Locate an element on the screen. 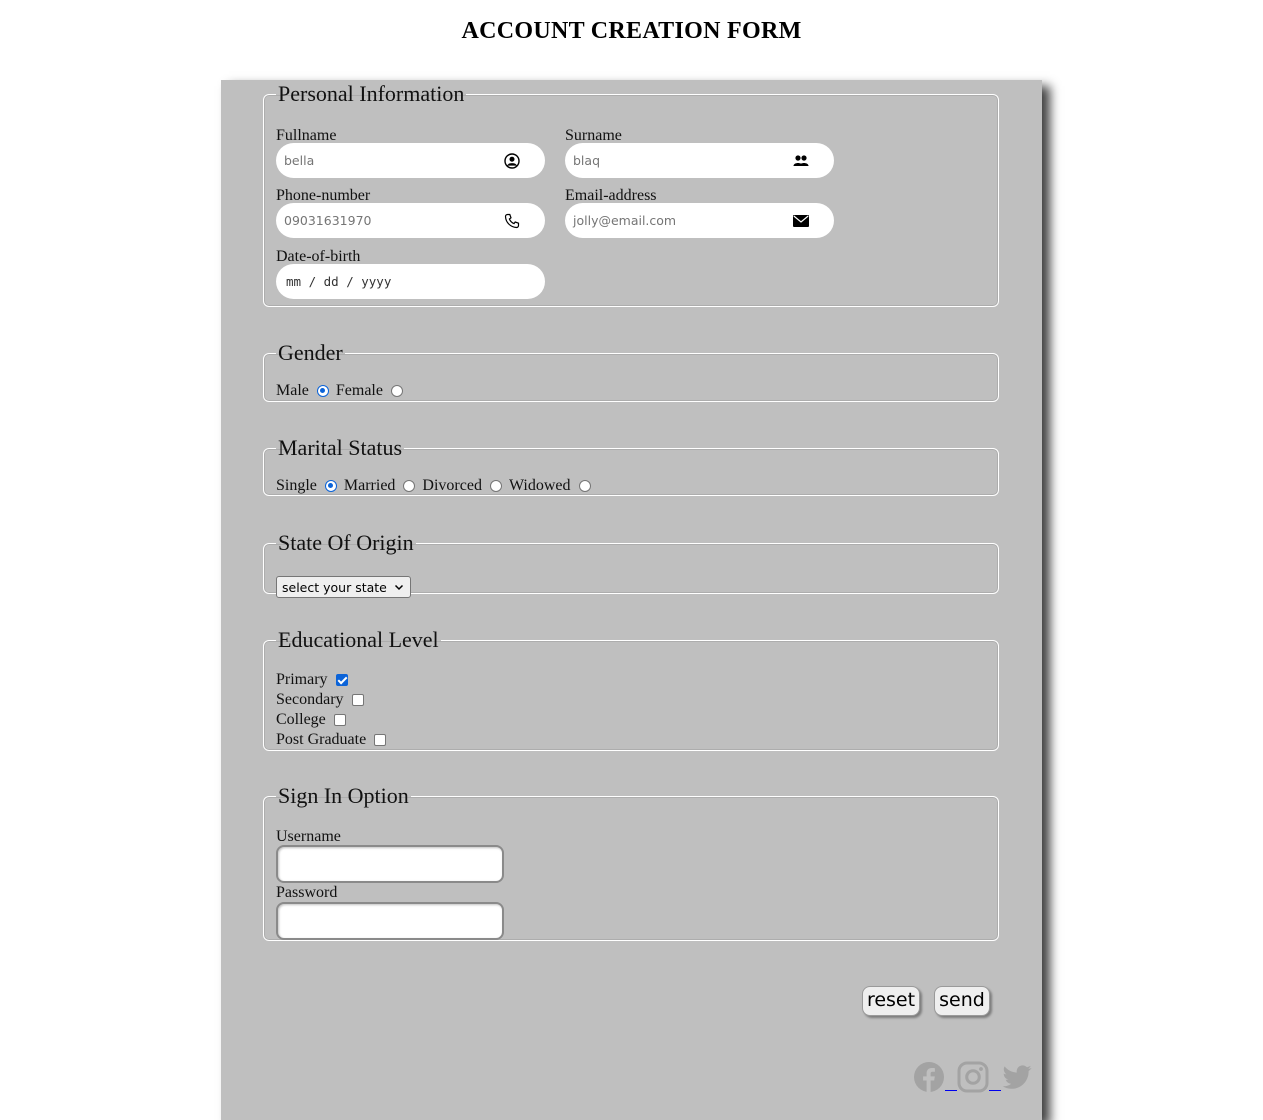 This screenshot has height=1120, width=1263. sign-in-option-fieldset: Sign In Option Username Password is located at coordinates (631, 863).